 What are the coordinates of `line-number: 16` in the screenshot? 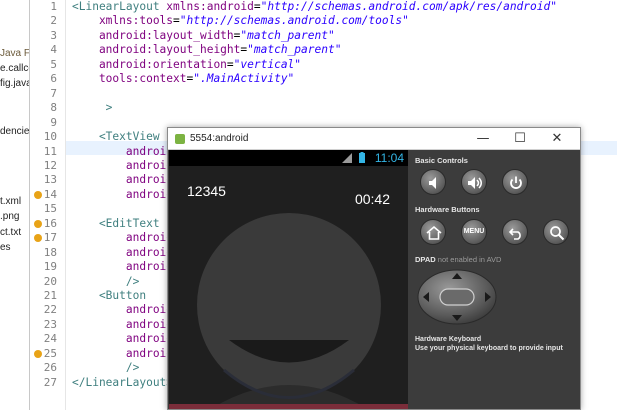 It's located at (50, 223).